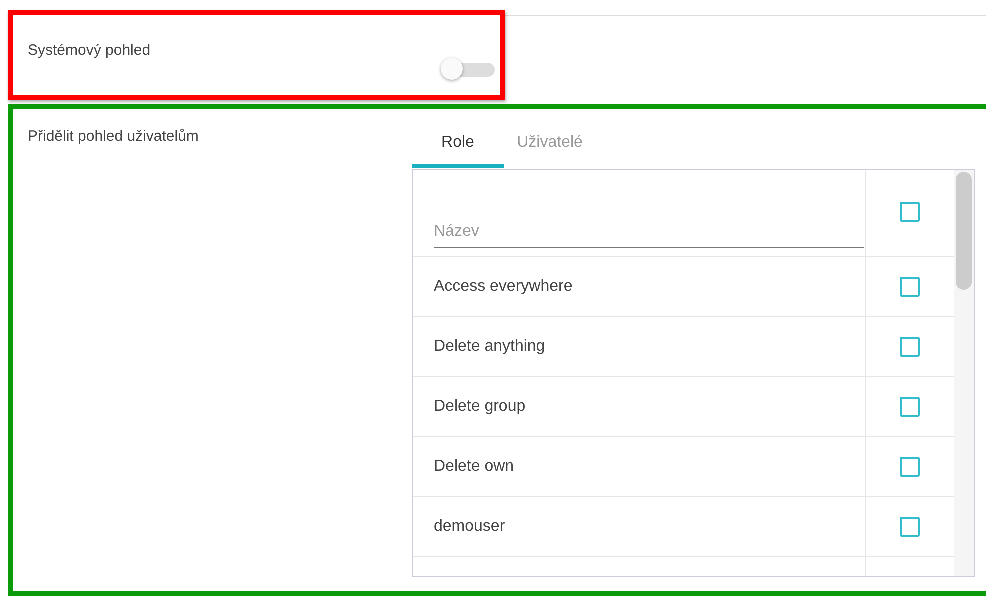  What do you see at coordinates (470, 527) in the screenshot?
I see `role-name: demouser` at bounding box center [470, 527].